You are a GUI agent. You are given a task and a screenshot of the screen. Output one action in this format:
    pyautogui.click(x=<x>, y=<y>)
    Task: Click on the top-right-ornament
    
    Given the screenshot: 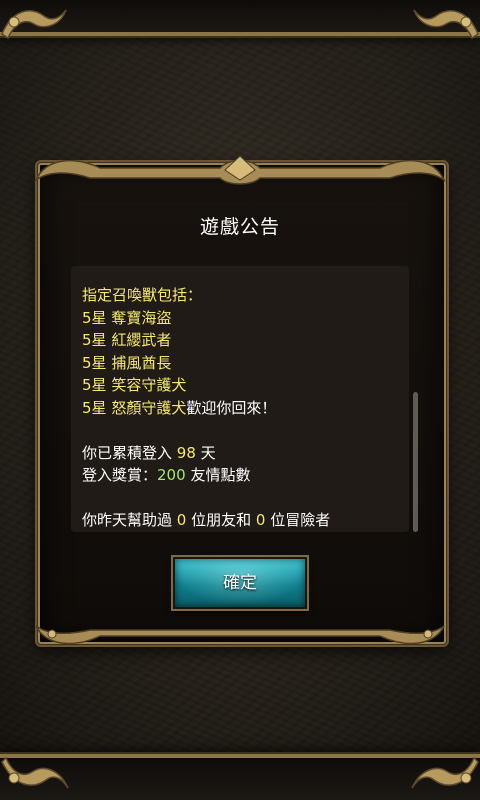 What is the action you would take?
    pyautogui.click(x=446, y=24)
    